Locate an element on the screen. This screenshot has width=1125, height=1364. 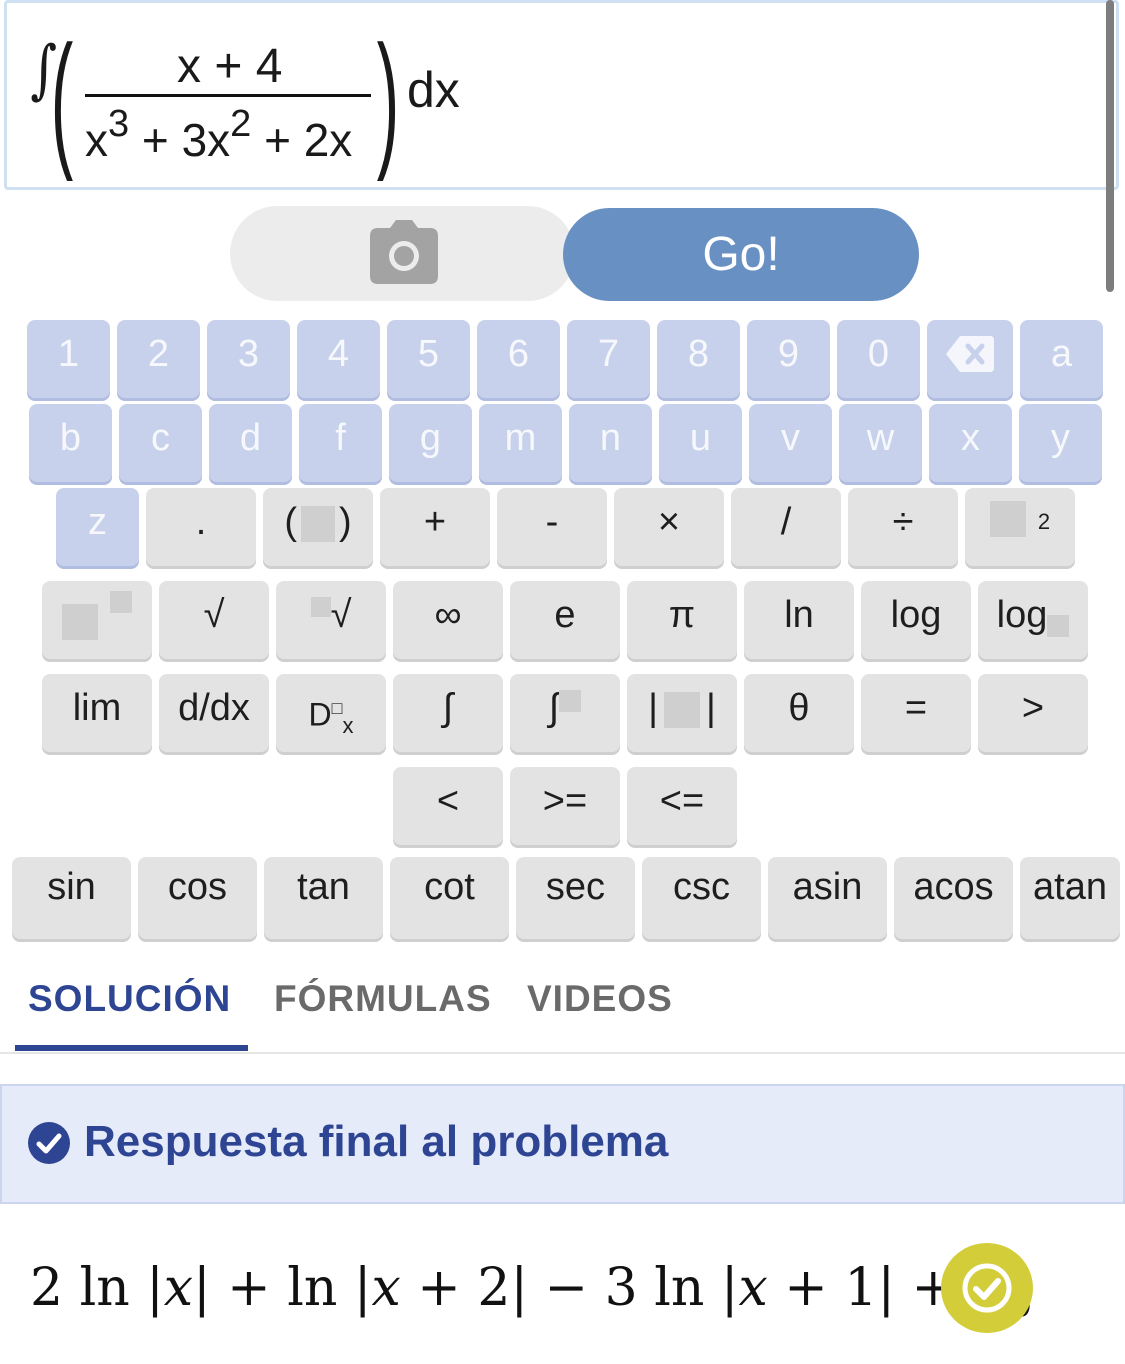
key-plus: + is located at coordinates (435, 527).